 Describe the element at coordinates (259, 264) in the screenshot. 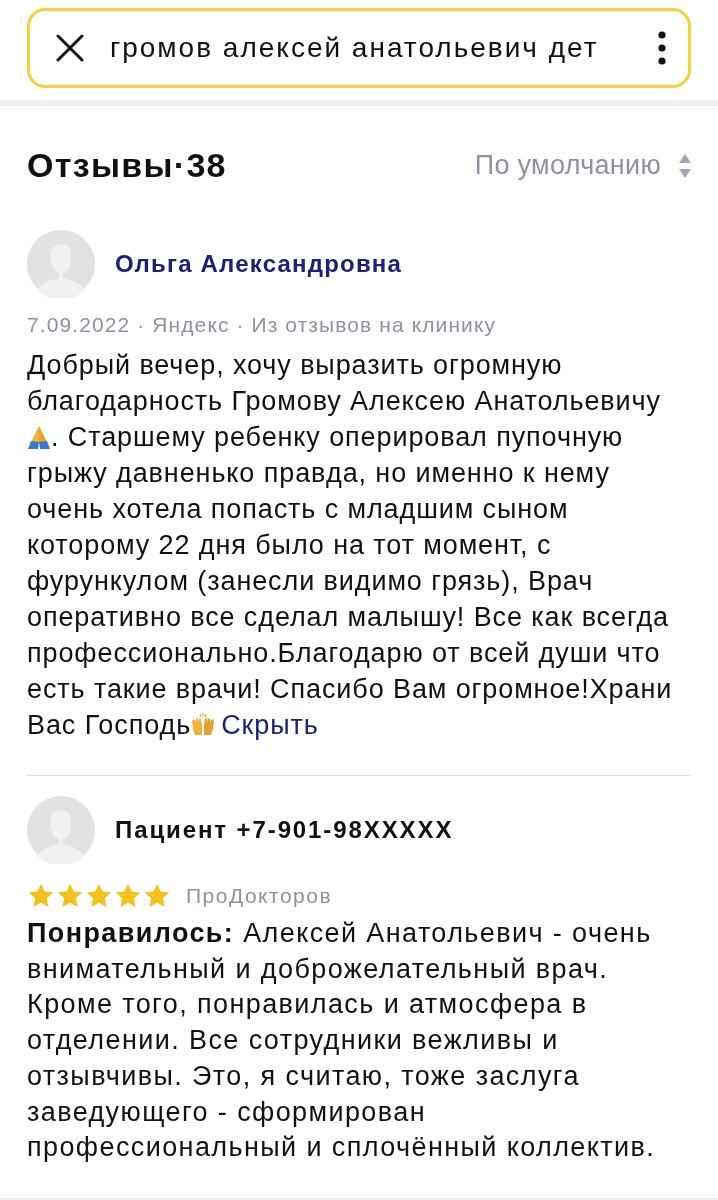

I see `author-name: Ольга Александровна` at that location.